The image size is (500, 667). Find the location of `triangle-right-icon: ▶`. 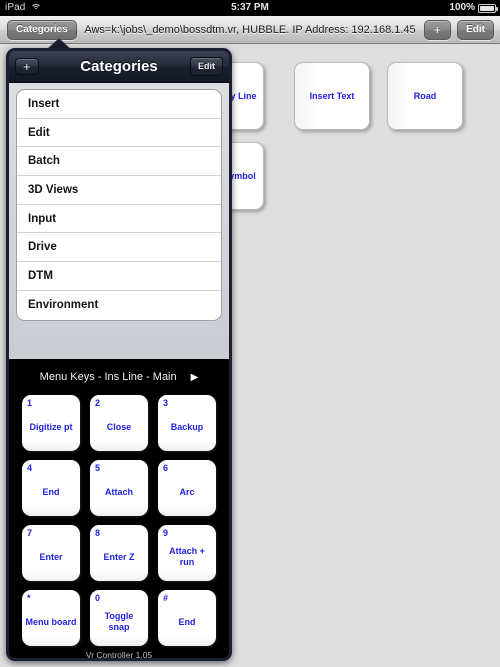

triangle-right-icon: ▶ is located at coordinates (195, 377).